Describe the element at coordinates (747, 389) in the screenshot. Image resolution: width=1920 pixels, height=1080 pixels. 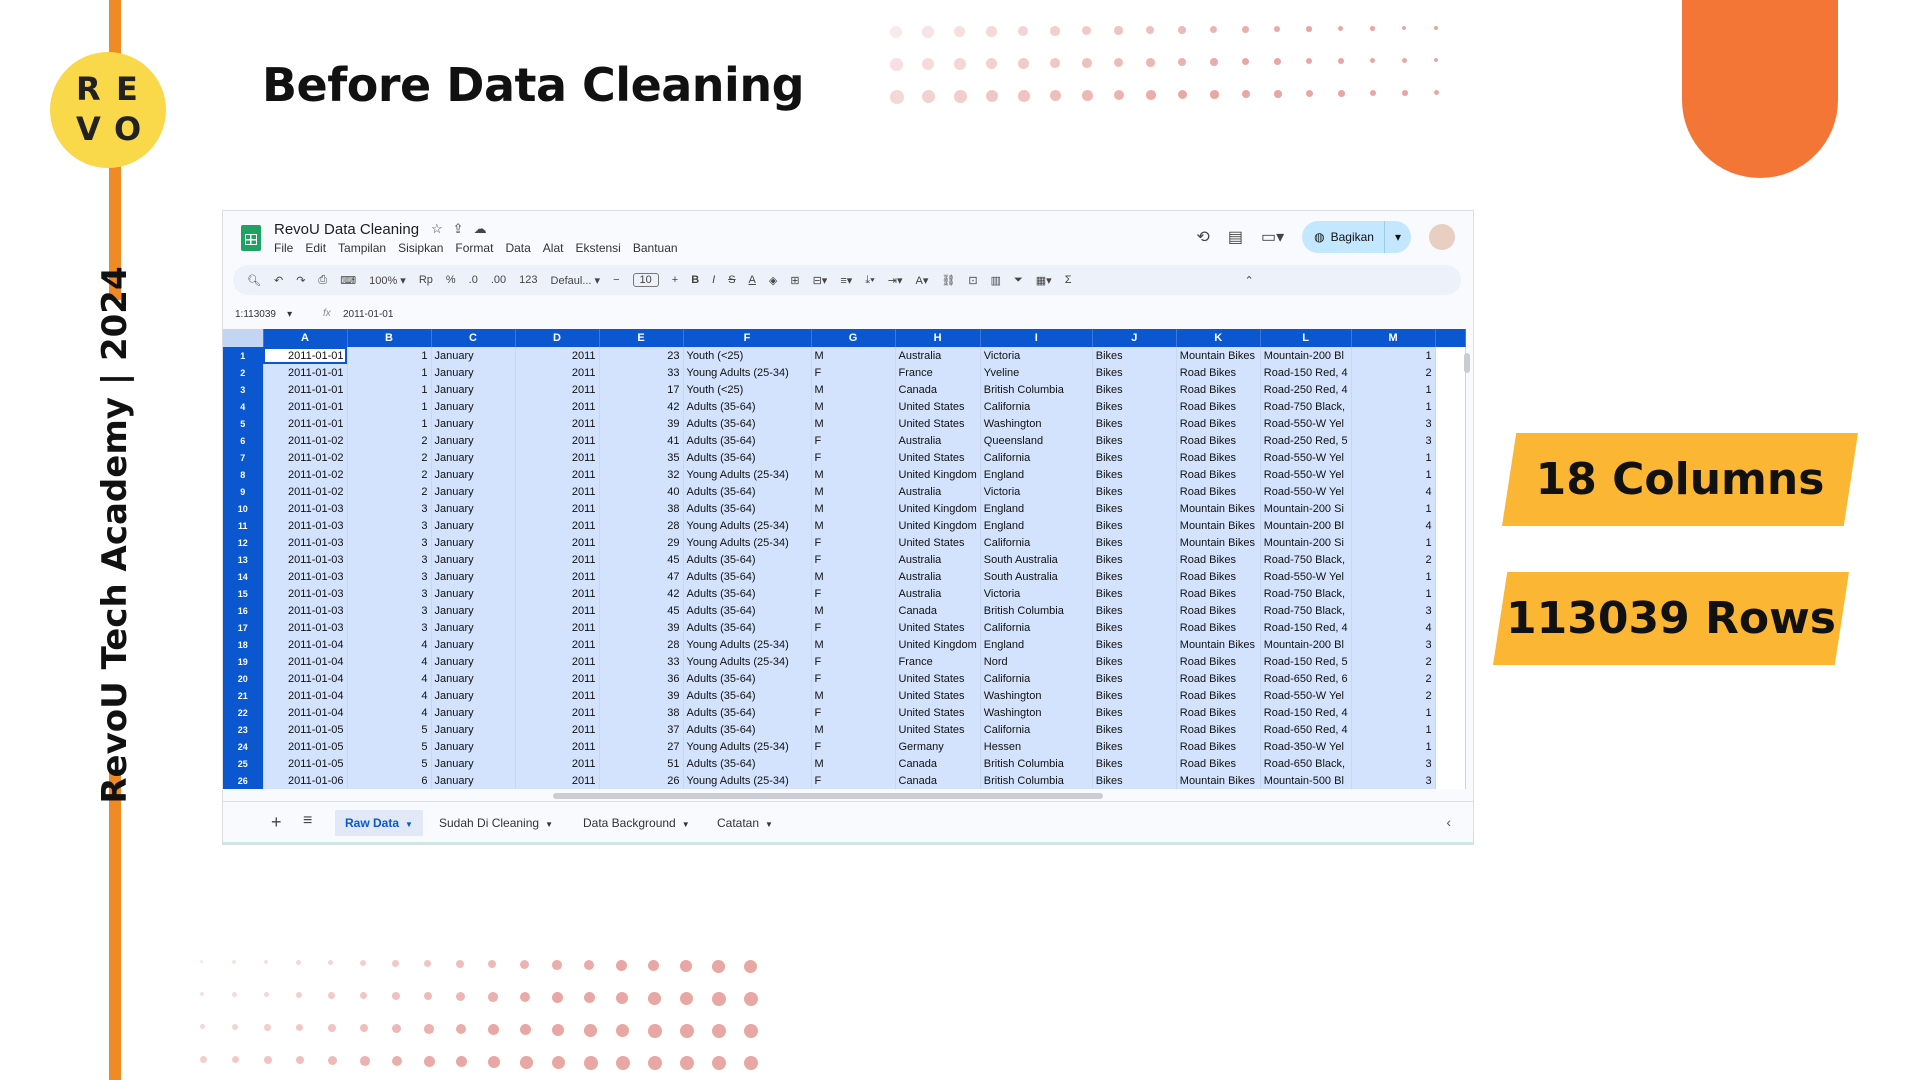
I see `grid-cell: Youth (<25)` at that location.